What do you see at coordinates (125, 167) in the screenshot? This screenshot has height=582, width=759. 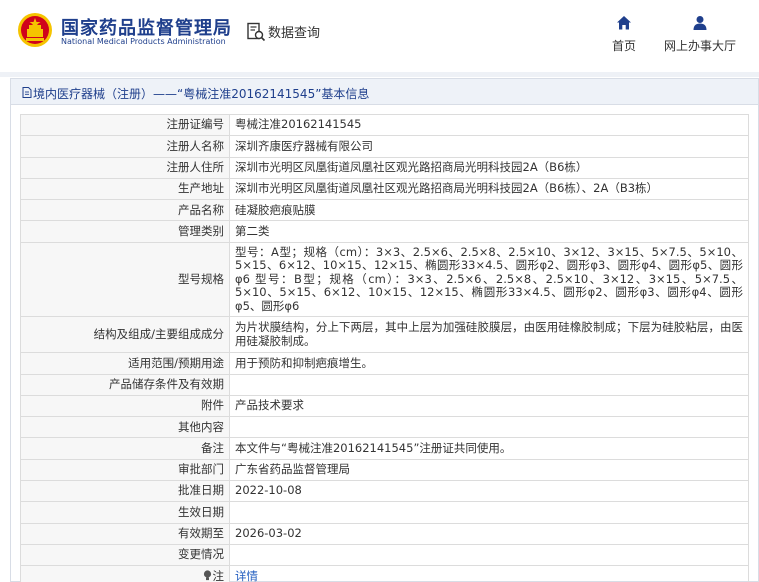 I see `row-label: 注册人住所` at bounding box center [125, 167].